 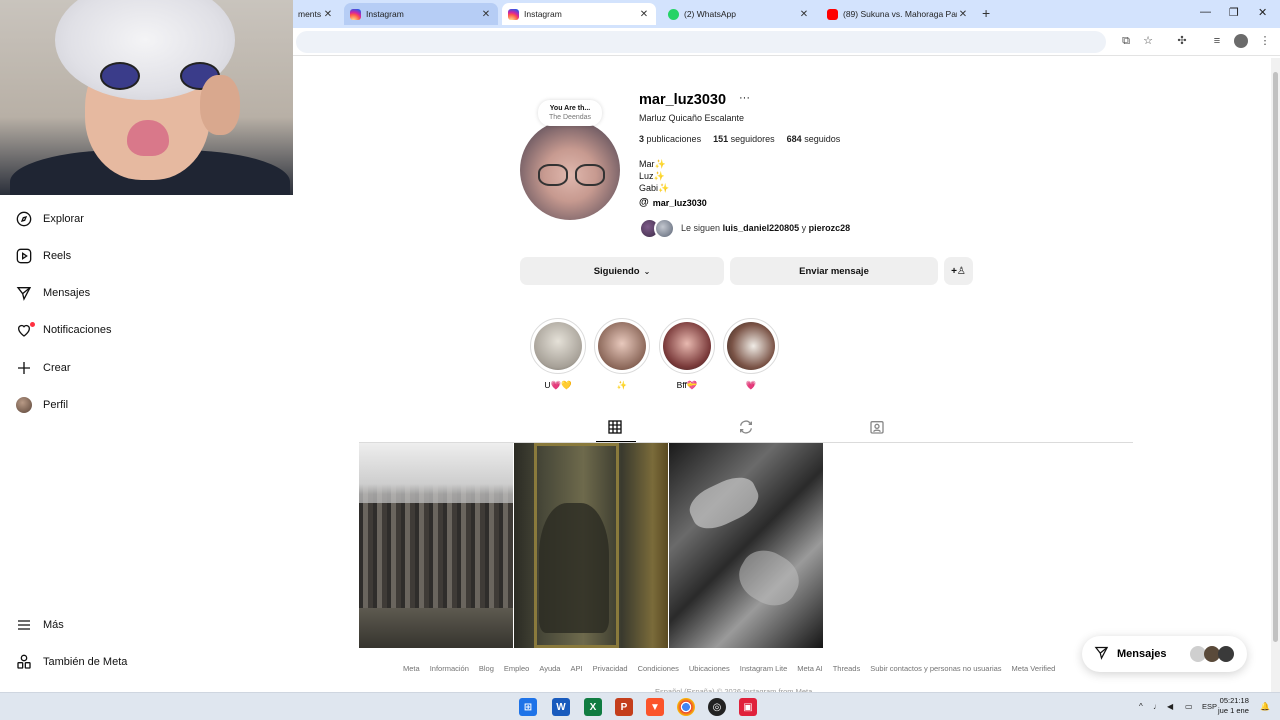 What do you see at coordinates (616, 441) in the screenshot?
I see `active-tab-indicator` at bounding box center [616, 441].